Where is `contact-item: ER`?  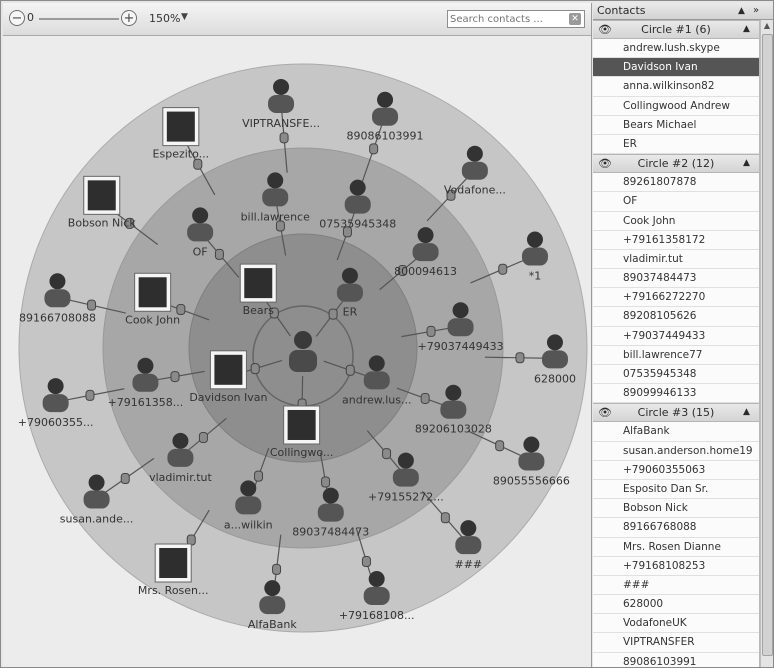
contact-item: ER is located at coordinates (676, 145).